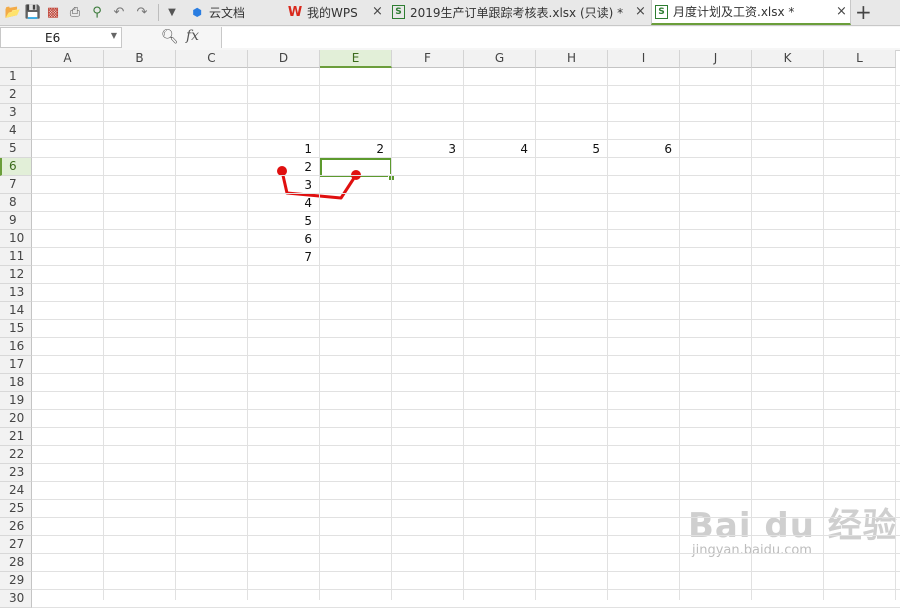 Image resolution: width=900 pixels, height=608 pixels. What do you see at coordinates (16, 473) in the screenshot?
I see `row-header-23: 23` at bounding box center [16, 473].